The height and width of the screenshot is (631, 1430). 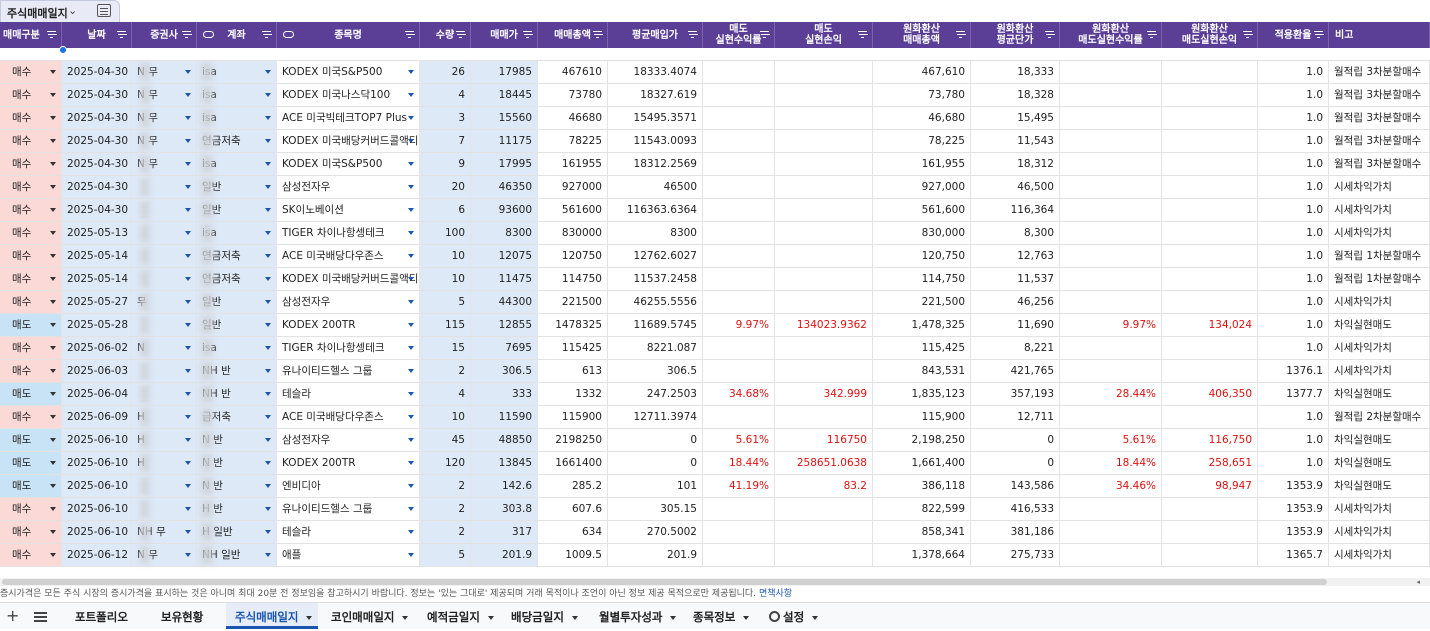 I want to click on cell-note: 월적립 3차분할매수, so click(x=1379, y=118).